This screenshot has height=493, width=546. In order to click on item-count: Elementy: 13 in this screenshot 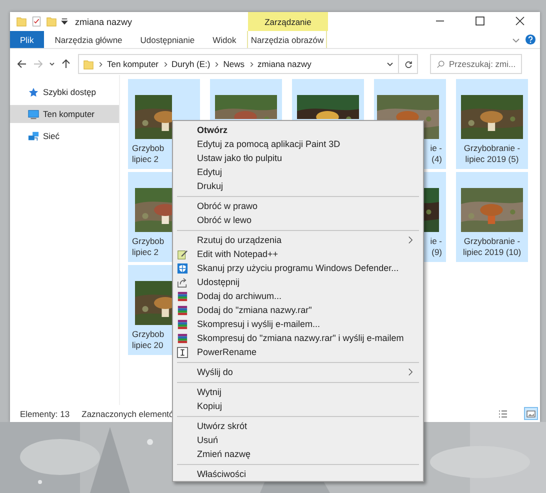, I will do `click(45, 413)`.